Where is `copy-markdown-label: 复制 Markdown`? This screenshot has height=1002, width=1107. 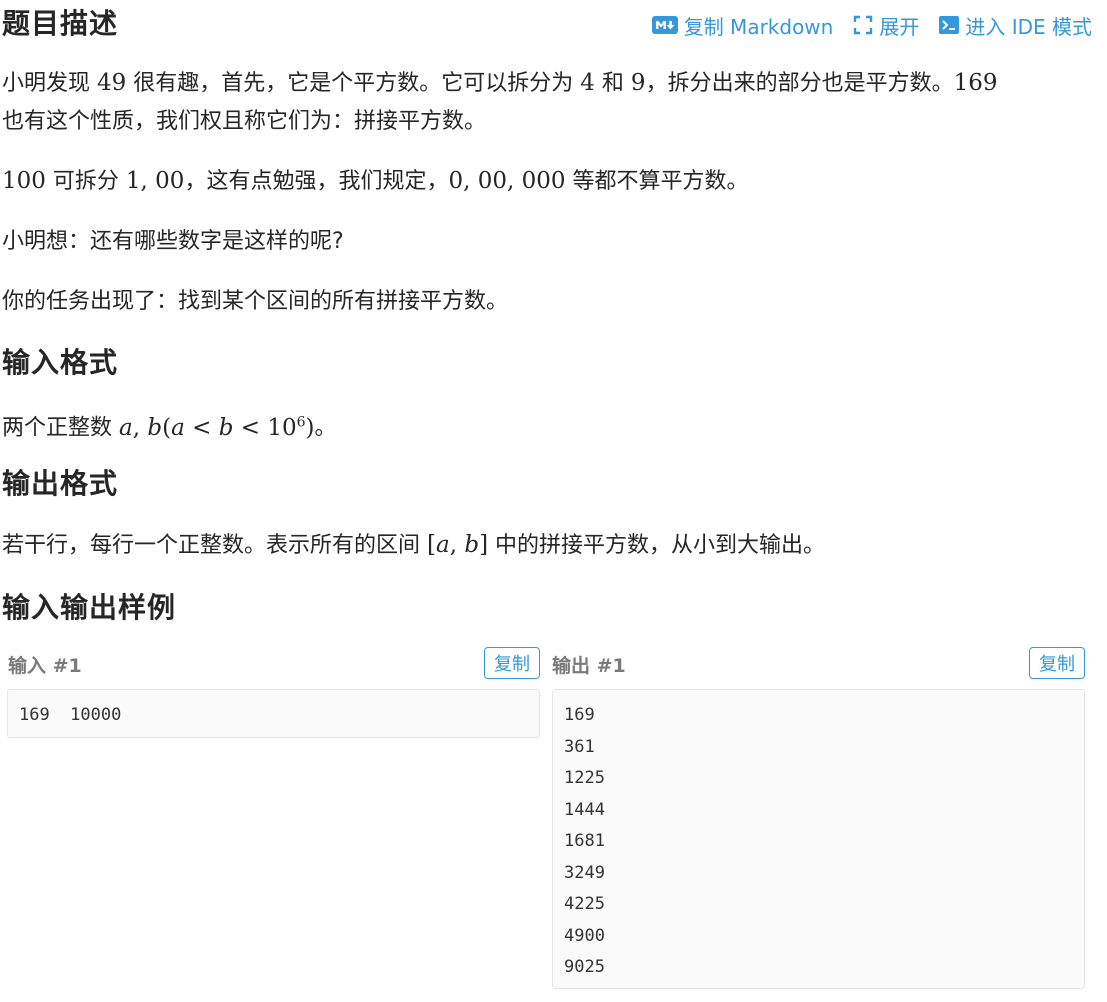 copy-markdown-label: 复制 Markdown is located at coordinates (758, 26).